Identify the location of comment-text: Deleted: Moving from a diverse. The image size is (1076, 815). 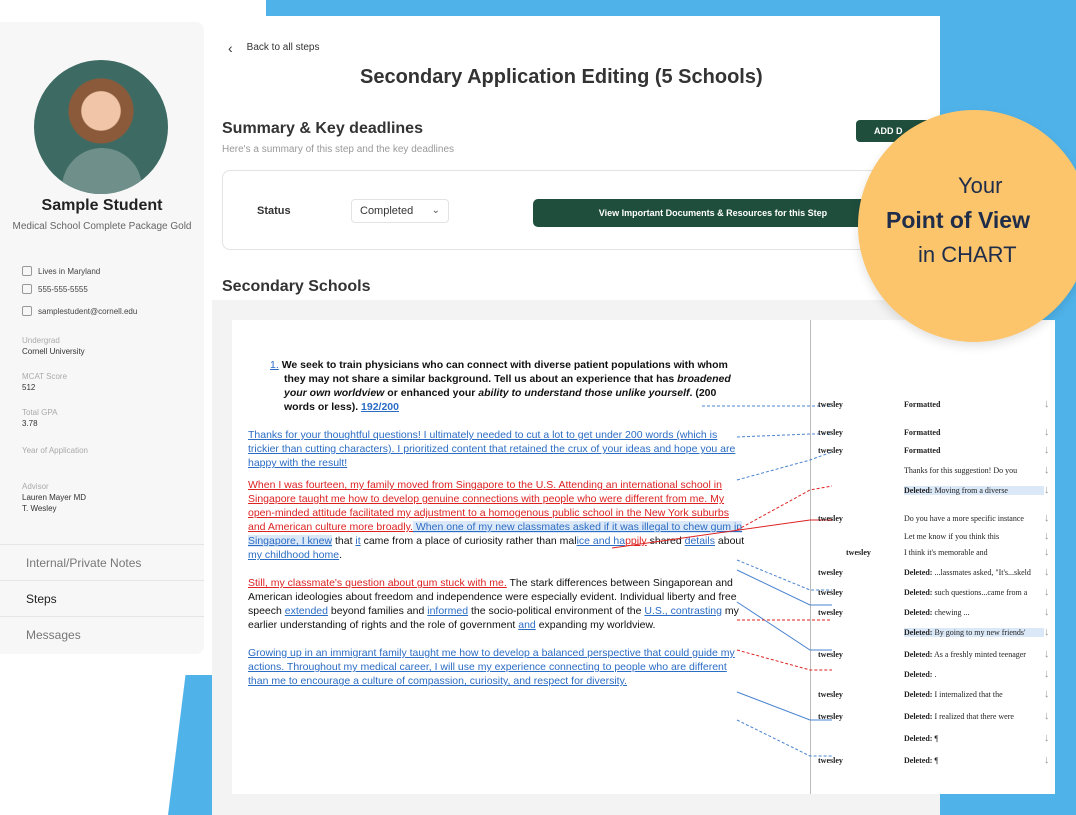
(974, 490).